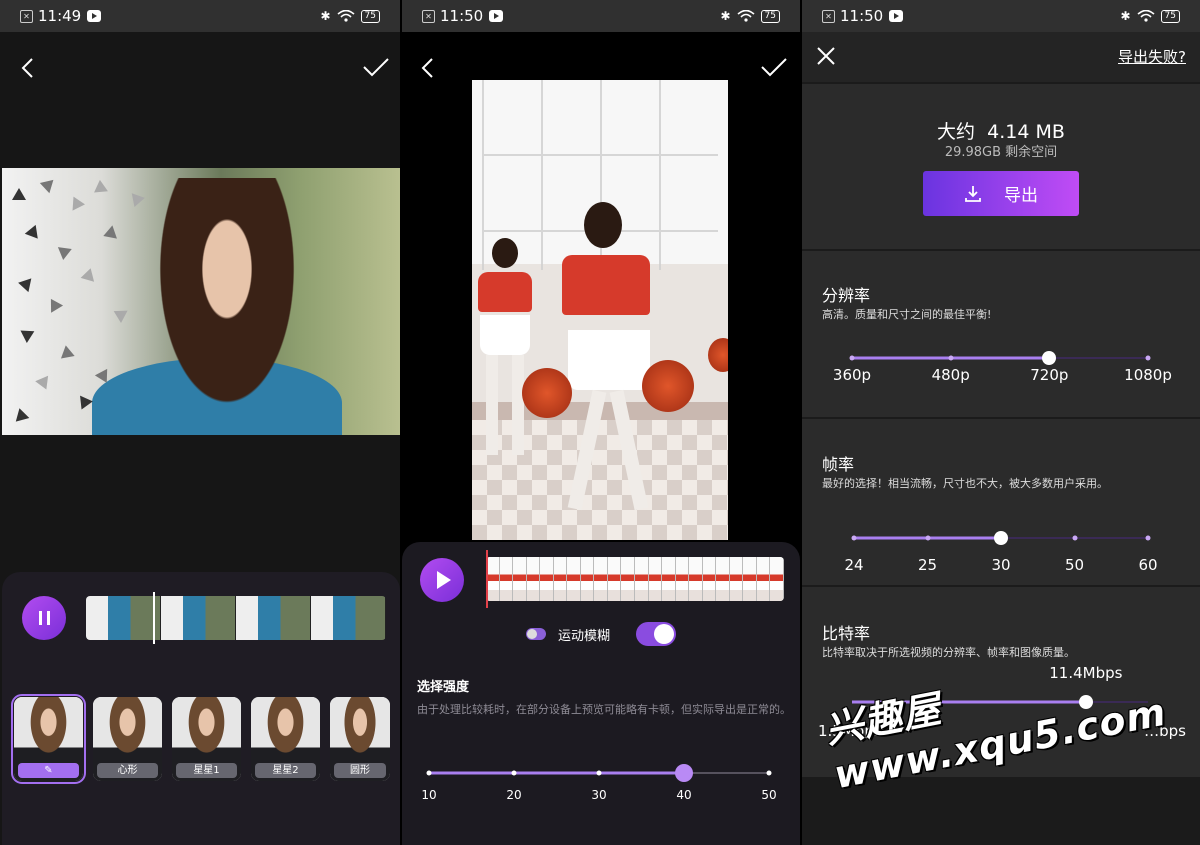 The image size is (1200, 845). I want to click on resolution-section, so click(1001, 334).